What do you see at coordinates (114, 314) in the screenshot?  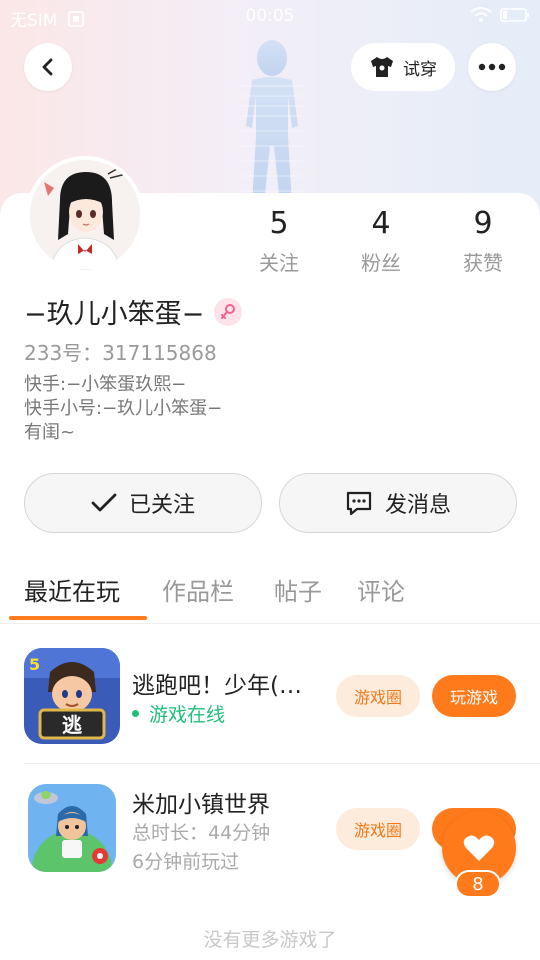 I see `nickname: −玖儿小笨蛋−` at bounding box center [114, 314].